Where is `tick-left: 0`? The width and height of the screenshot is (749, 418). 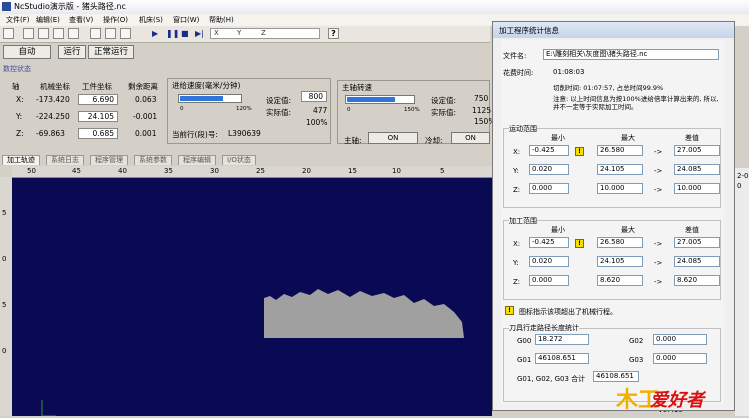
tick-left: 0 is located at coordinates (4, 351).